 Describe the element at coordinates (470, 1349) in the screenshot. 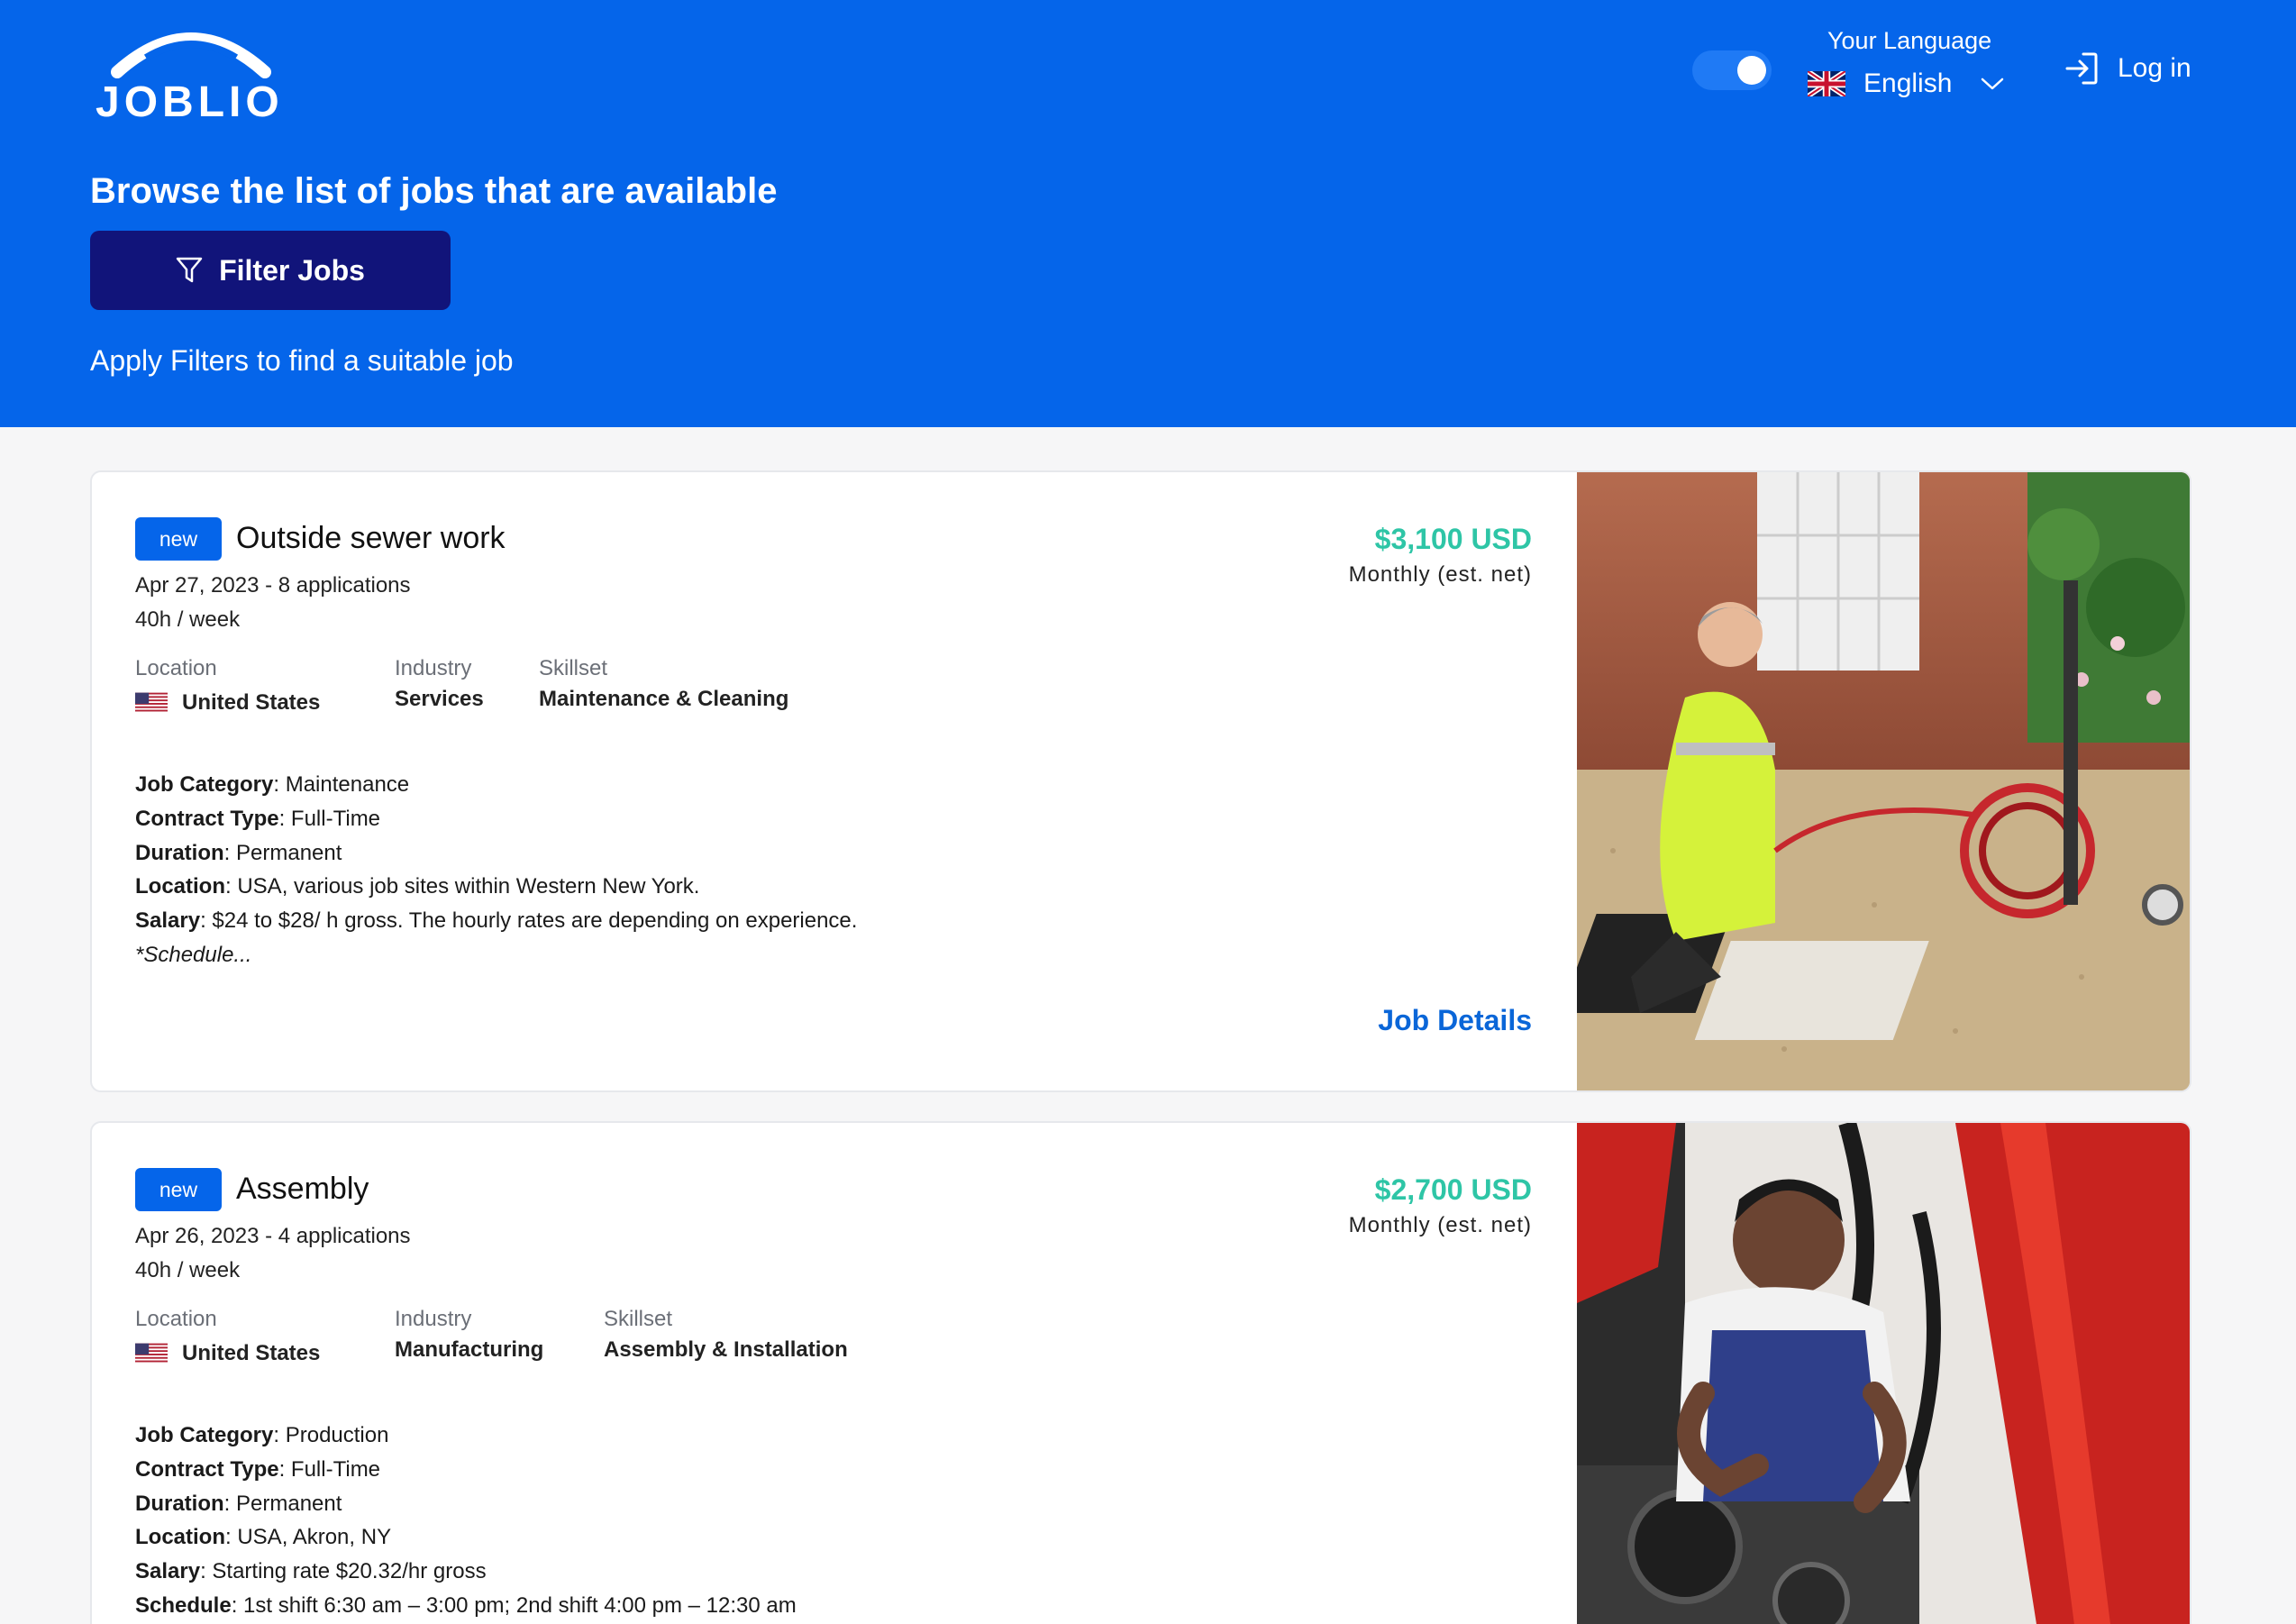

I see `industry-value: Manufacturing` at that location.